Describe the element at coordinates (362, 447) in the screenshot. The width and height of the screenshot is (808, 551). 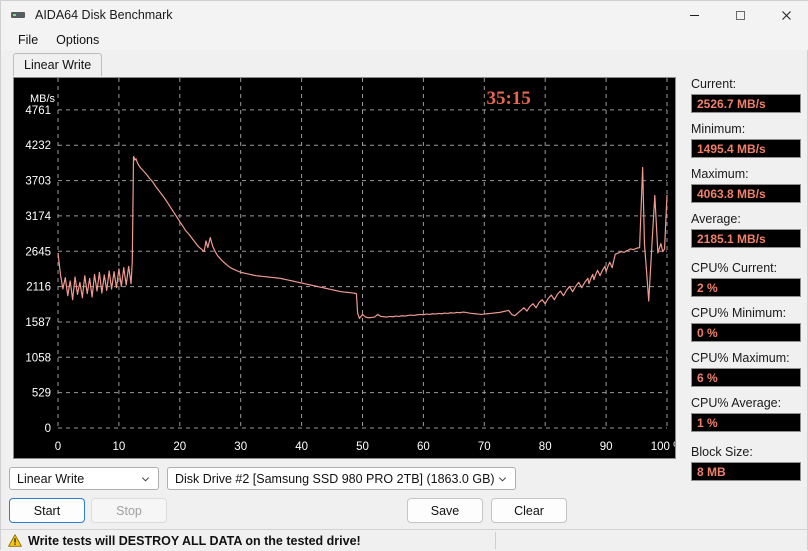
I see `x-axis-tick-label: 50` at that location.